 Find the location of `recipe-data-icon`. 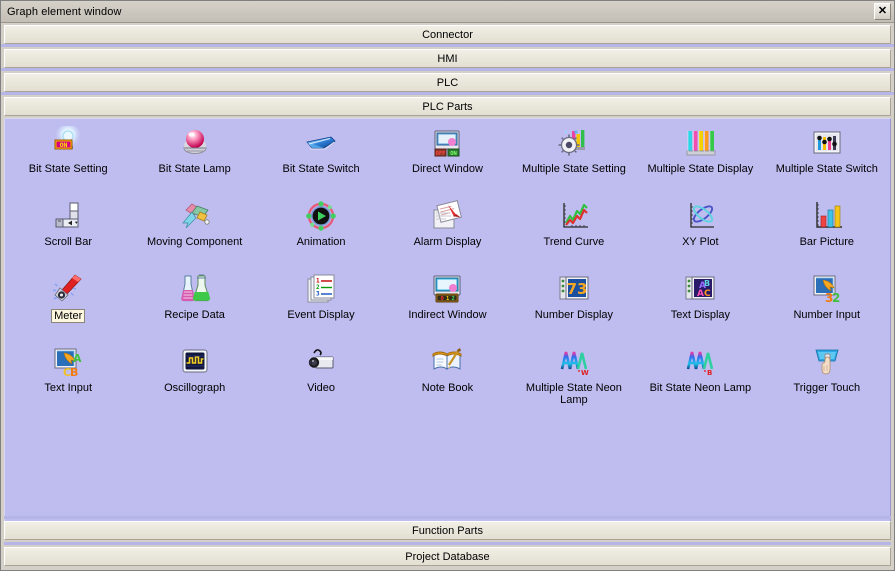

recipe-data-icon is located at coordinates (195, 289).